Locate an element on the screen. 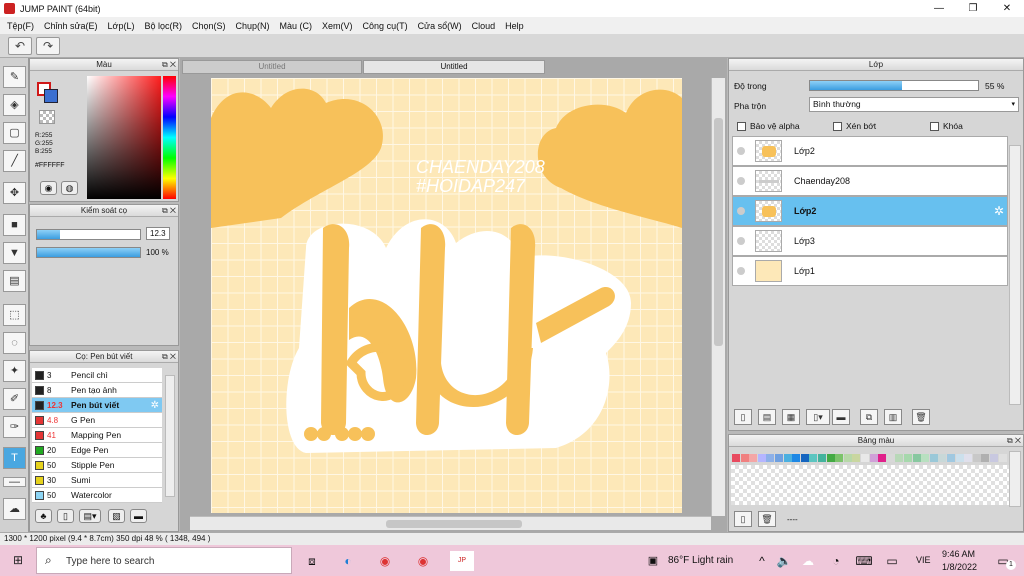  brush-list-scrollbar is located at coordinates (170, 436).